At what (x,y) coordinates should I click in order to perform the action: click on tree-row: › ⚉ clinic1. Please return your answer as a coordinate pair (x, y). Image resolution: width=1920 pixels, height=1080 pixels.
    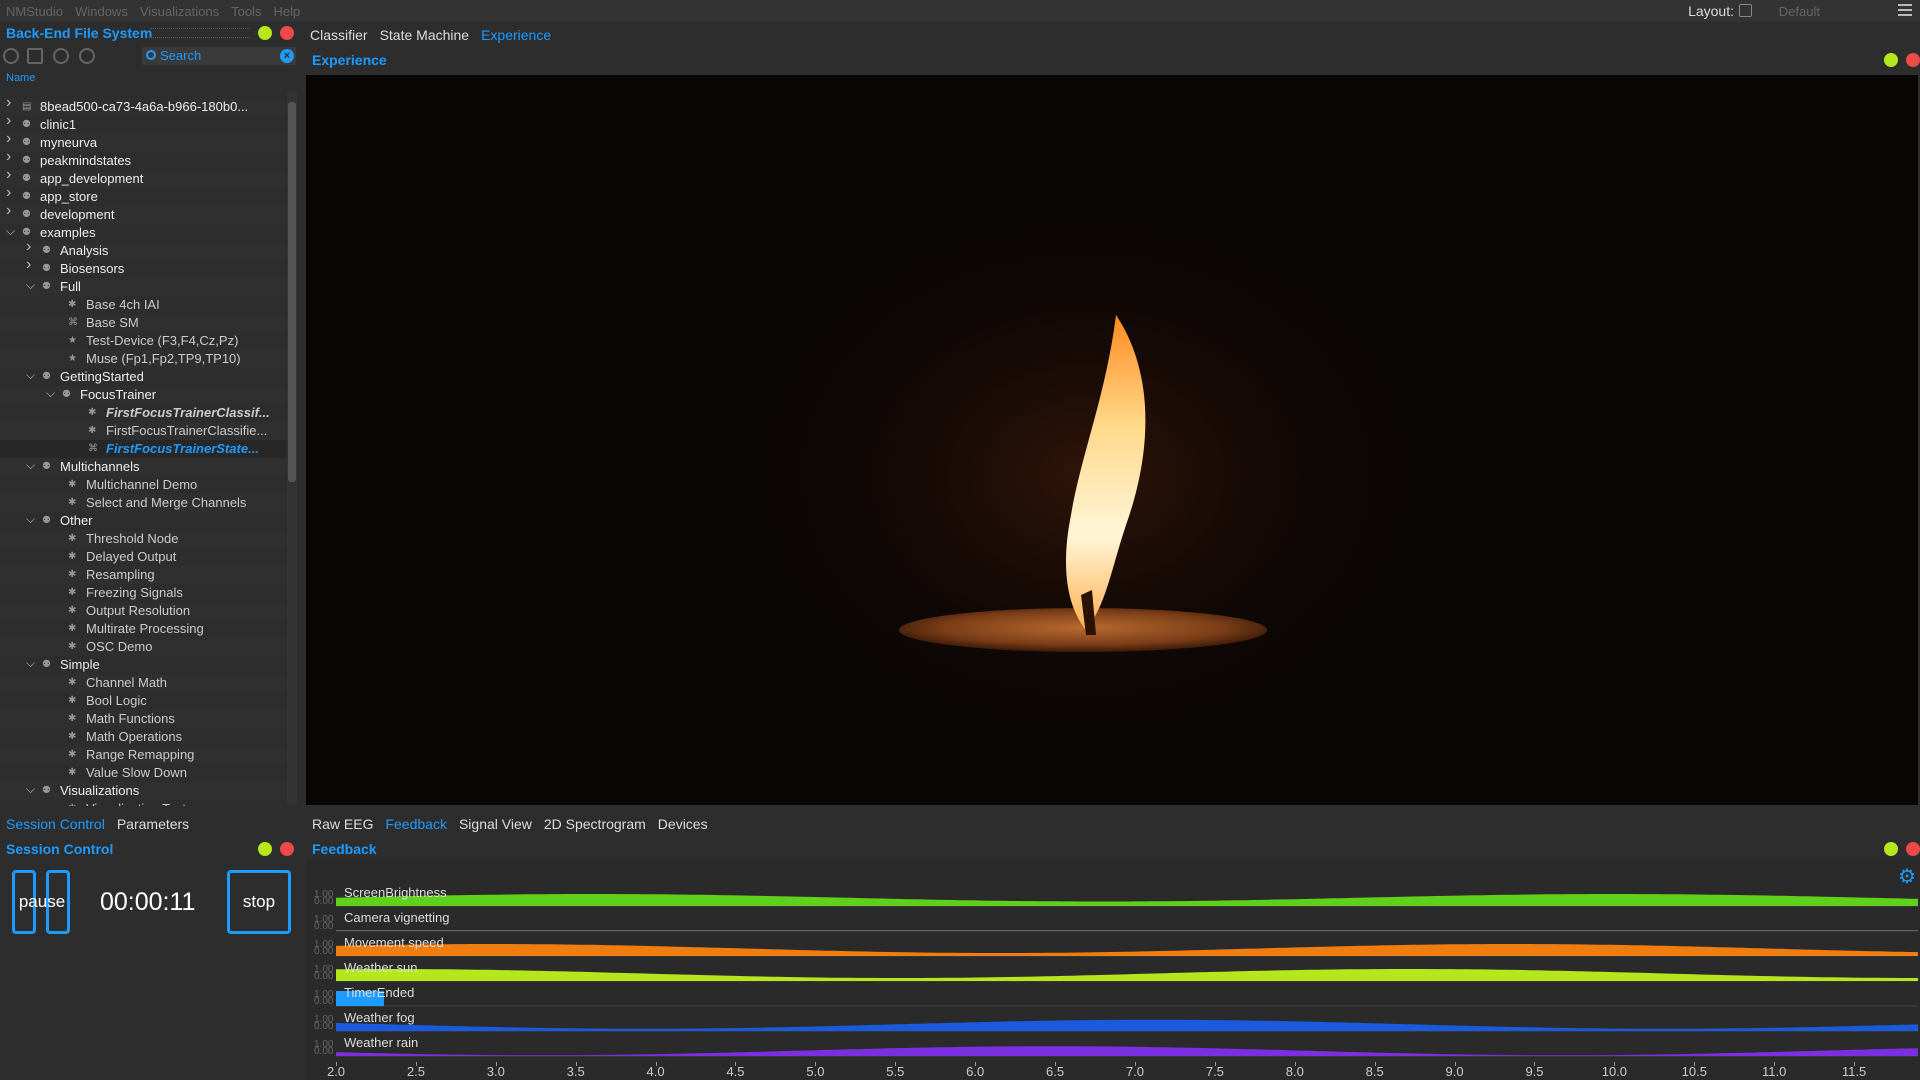
    Looking at the image, I should click on (143, 123).